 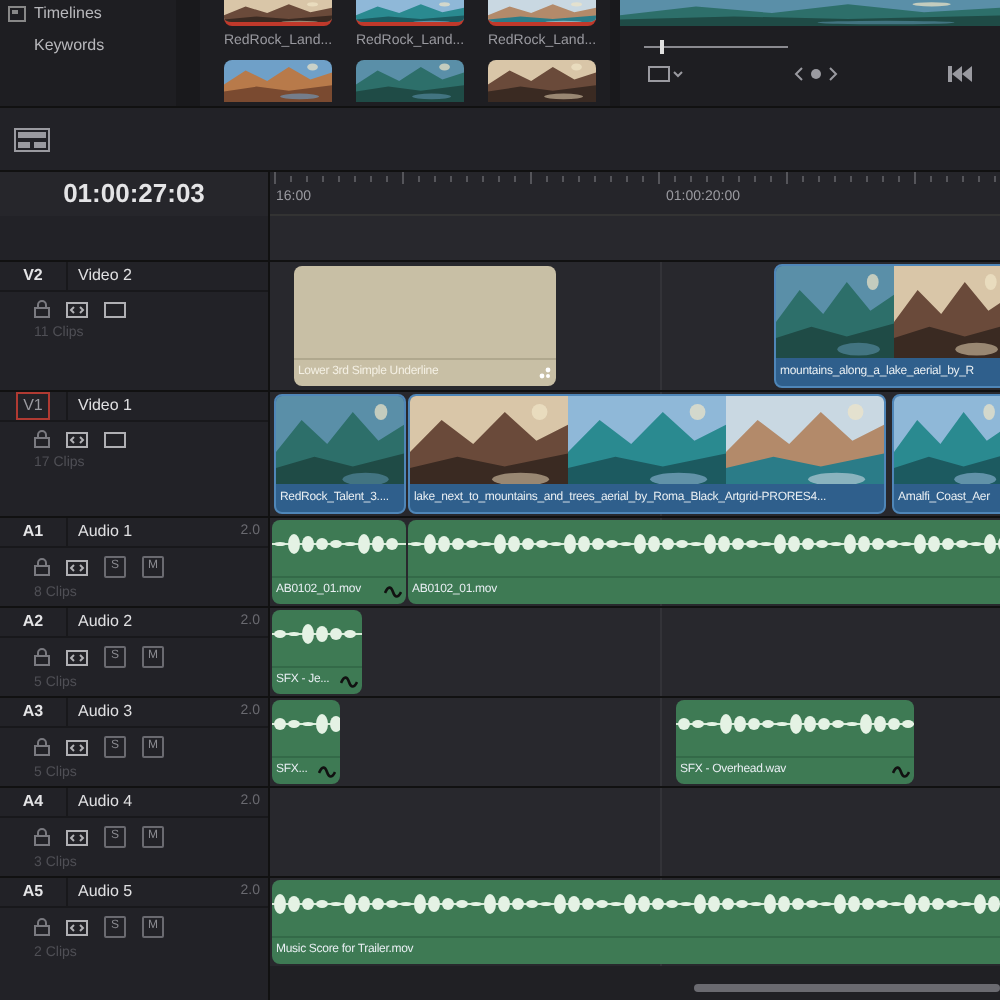 I want to click on track-name: Audio 2, so click(x=105, y=622).